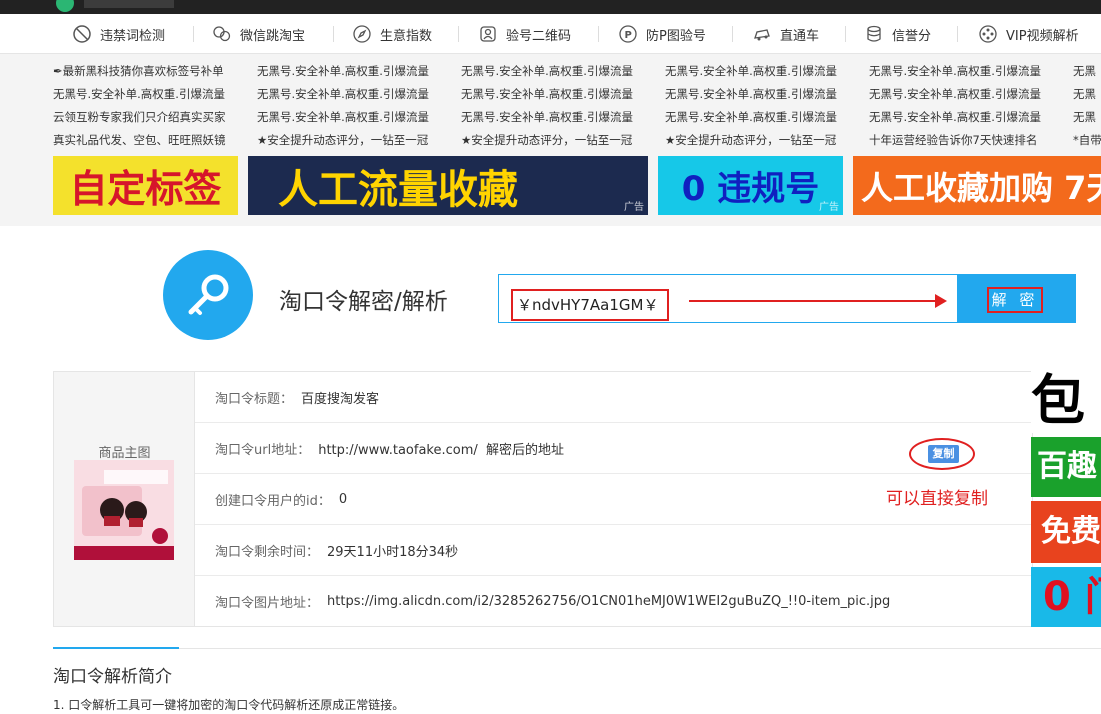 This screenshot has width=1101, height=714. What do you see at coordinates (153, 140) in the screenshot?
I see `ad-link: 真实礼品代发、空包、旺旺照妖镜` at bounding box center [153, 140].